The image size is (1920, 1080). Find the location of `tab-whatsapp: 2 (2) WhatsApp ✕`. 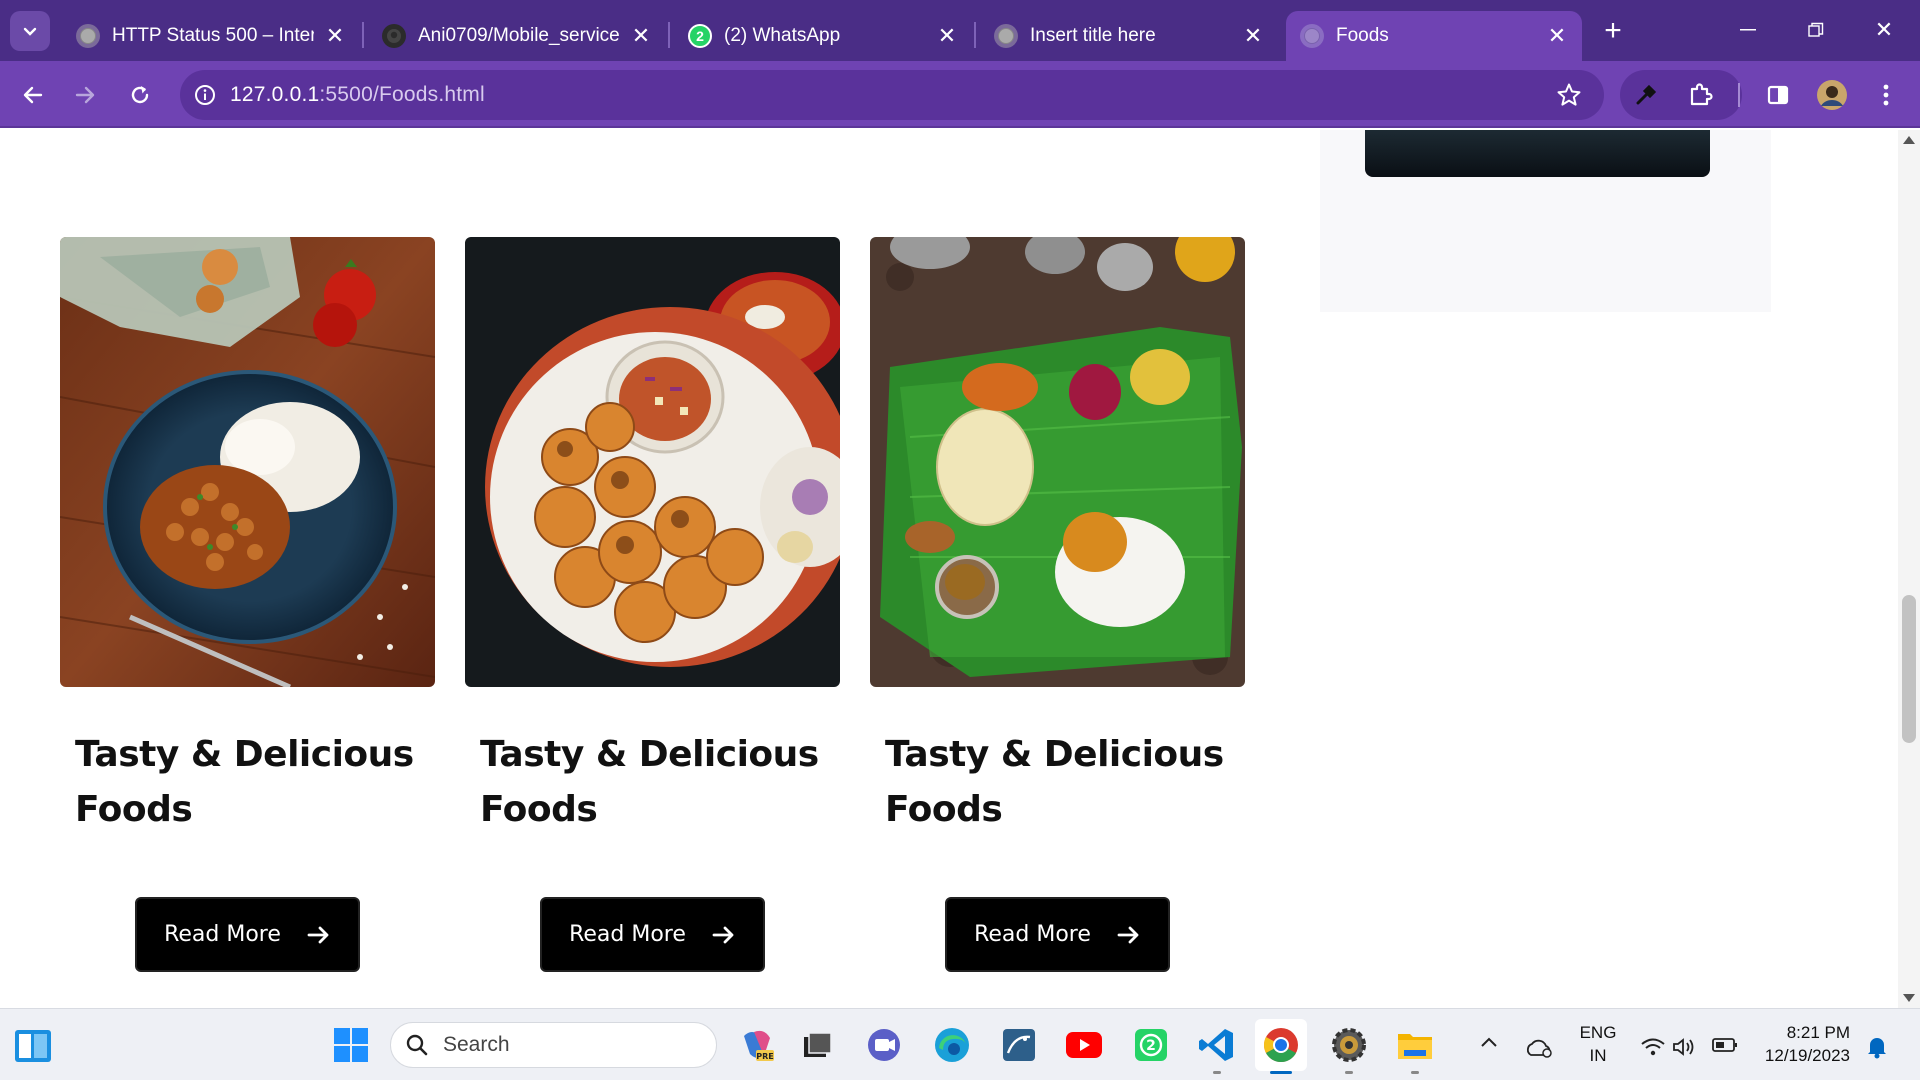

tab-whatsapp: 2 (2) WhatsApp ✕ is located at coordinates (823, 36).